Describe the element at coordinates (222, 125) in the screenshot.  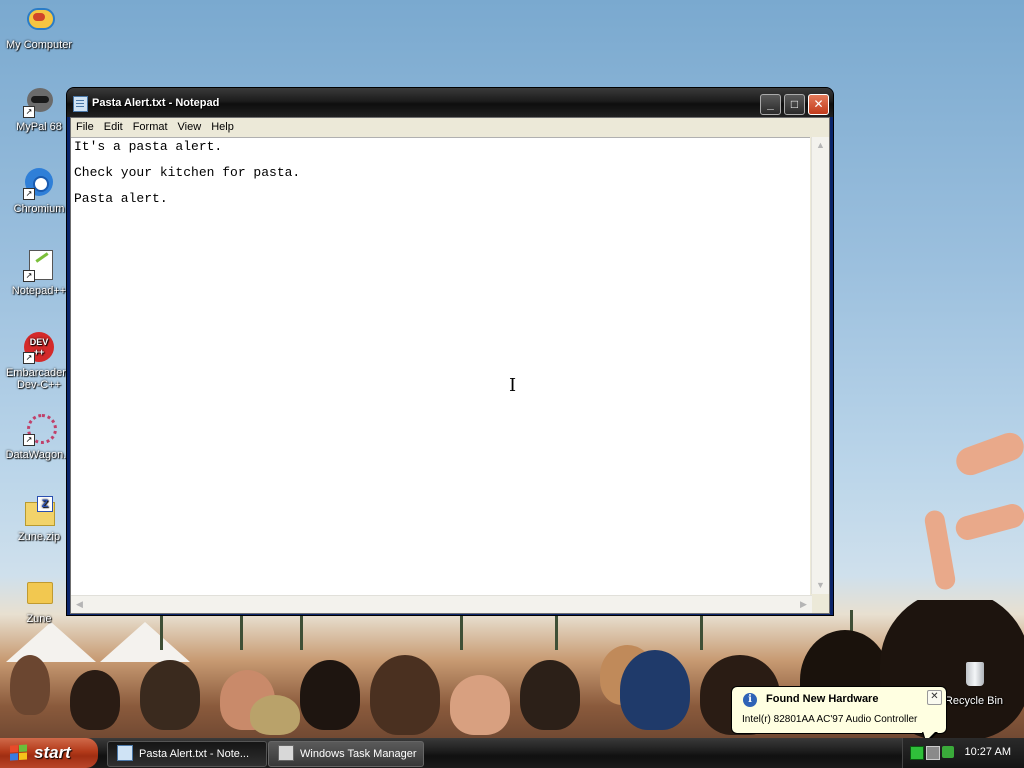
I see `menu-help: Help` at that location.